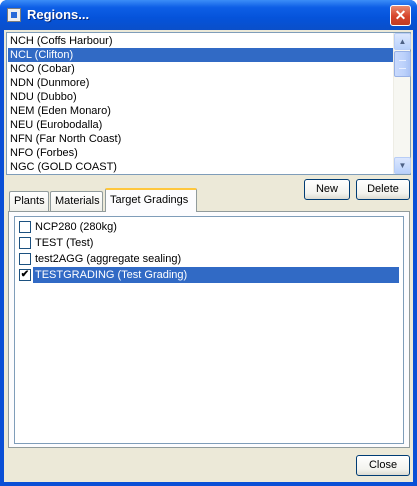  I want to click on regions-scrollbar: ▲ ▼, so click(402, 103).